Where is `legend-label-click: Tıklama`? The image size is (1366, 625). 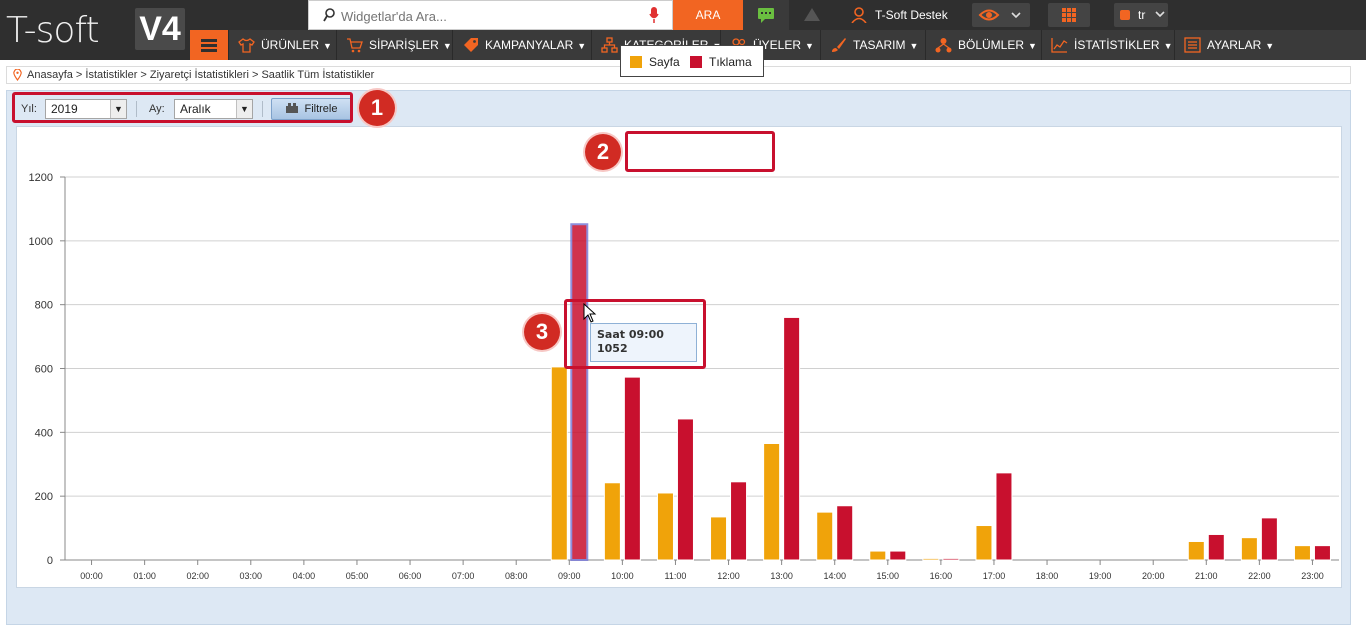
legend-label-click: Tıklama is located at coordinates (730, 62).